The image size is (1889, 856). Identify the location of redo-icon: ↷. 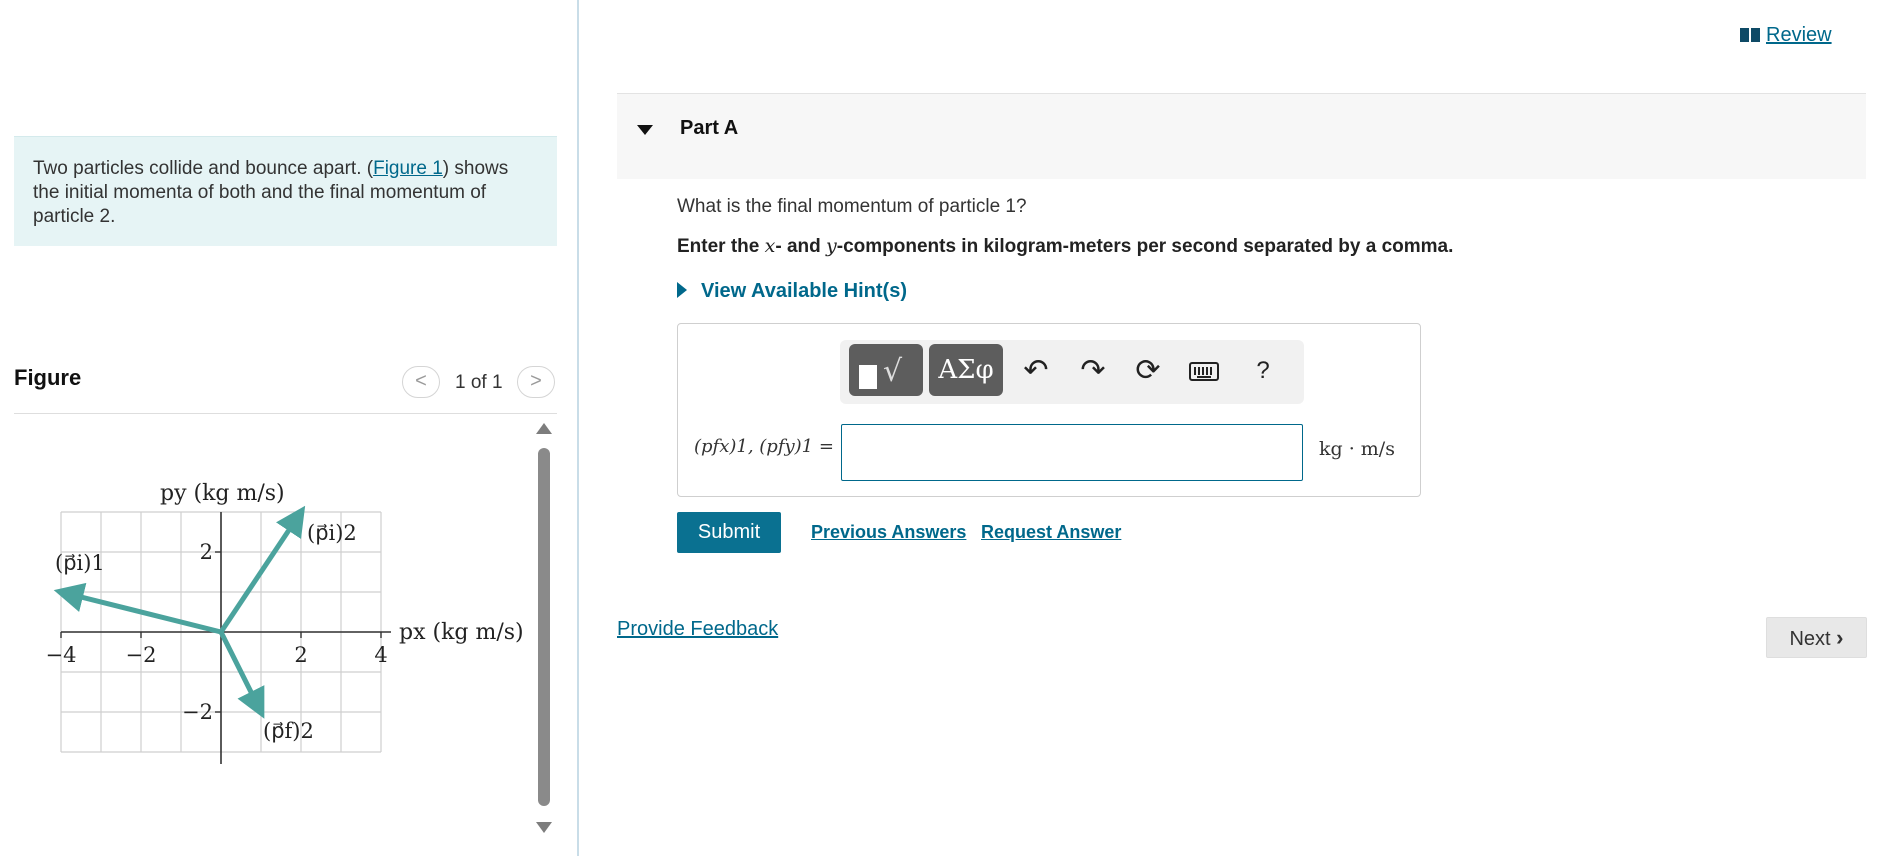
(1093, 372).